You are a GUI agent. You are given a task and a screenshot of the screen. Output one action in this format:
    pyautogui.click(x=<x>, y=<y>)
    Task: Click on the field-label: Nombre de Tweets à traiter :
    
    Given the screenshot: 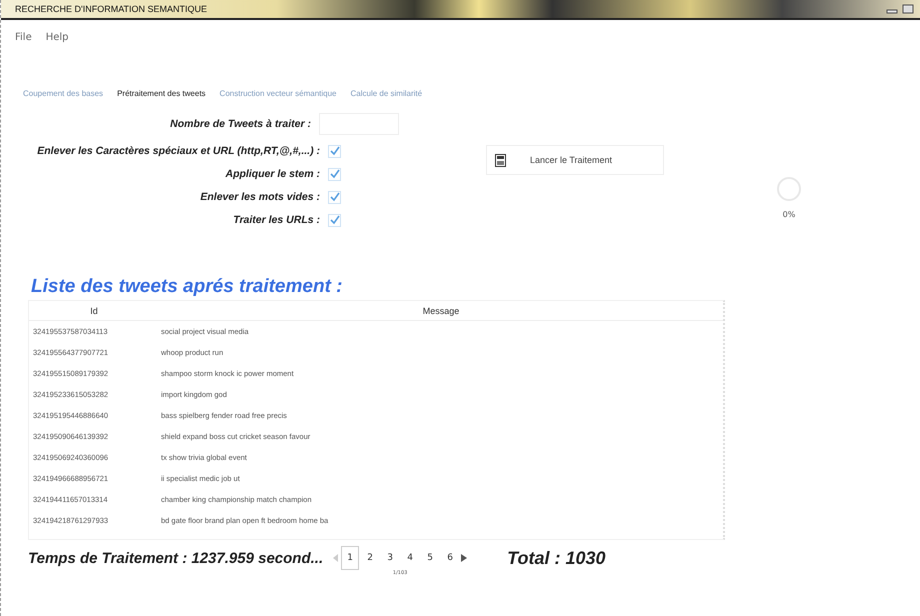 What is the action you would take?
    pyautogui.click(x=240, y=124)
    